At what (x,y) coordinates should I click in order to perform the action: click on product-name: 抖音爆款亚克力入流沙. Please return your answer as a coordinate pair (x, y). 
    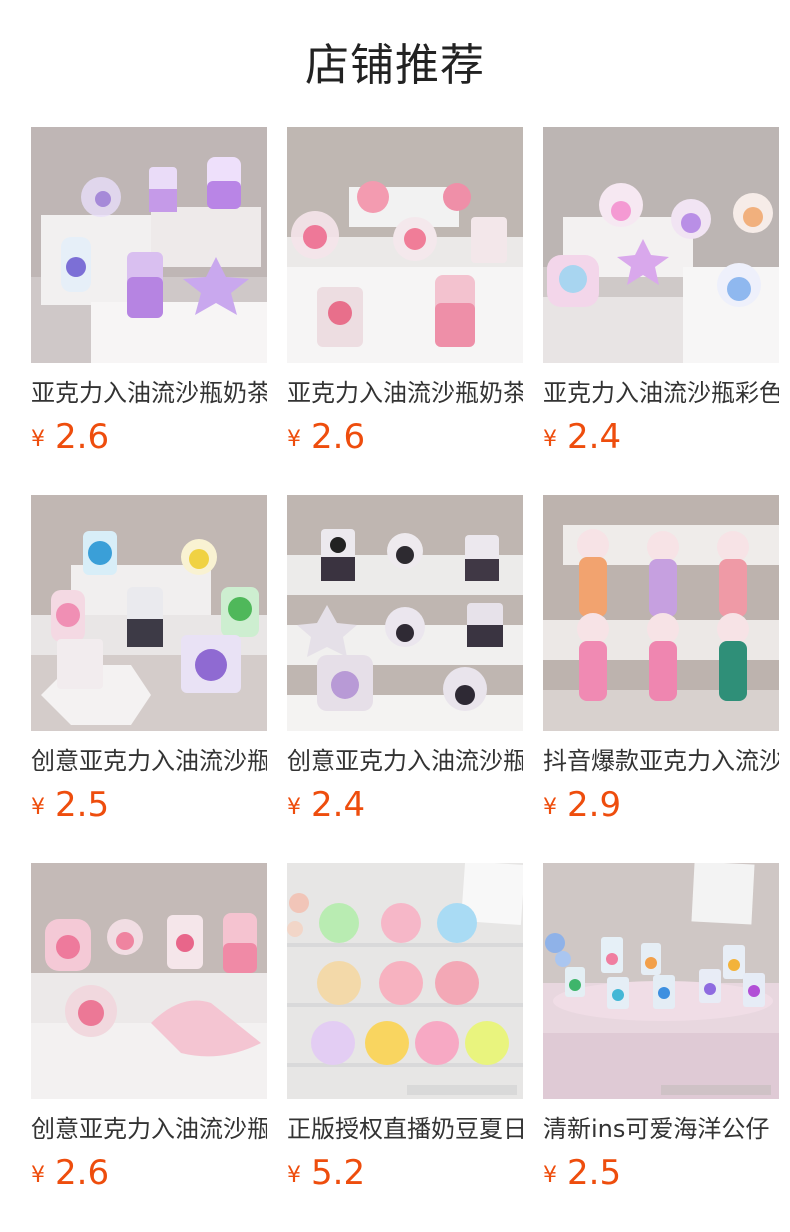
    Looking at the image, I should click on (661, 761).